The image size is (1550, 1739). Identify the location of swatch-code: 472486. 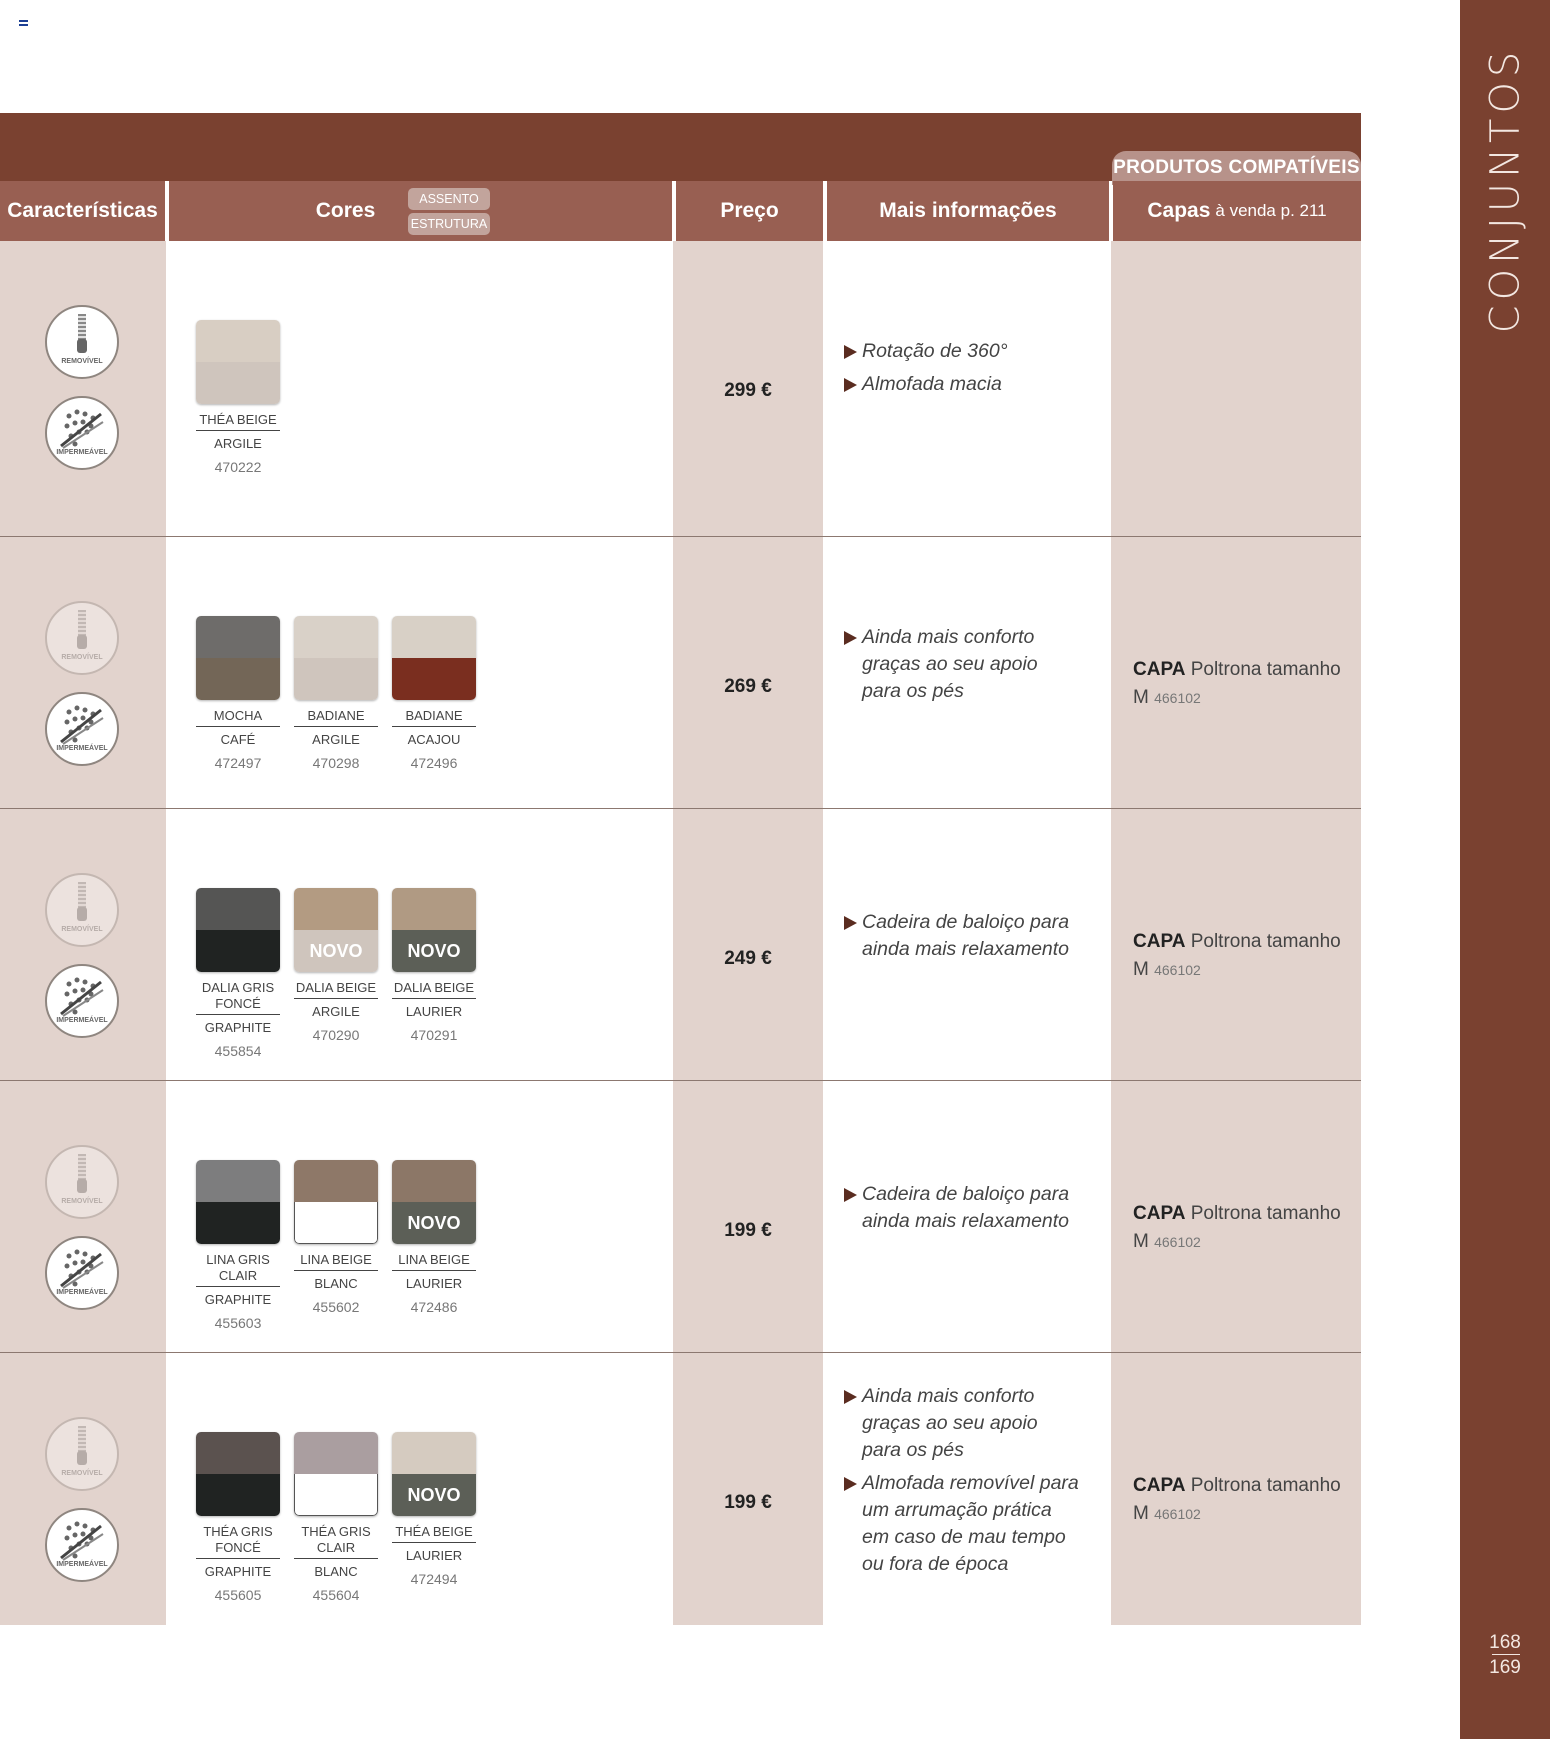
(434, 1307).